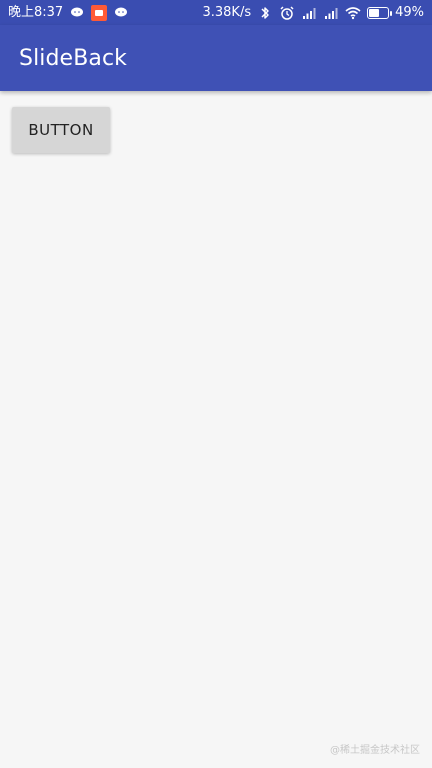  What do you see at coordinates (36, 12) in the screenshot?
I see `status-time: 晚上8:37` at bounding box center [36, 12].